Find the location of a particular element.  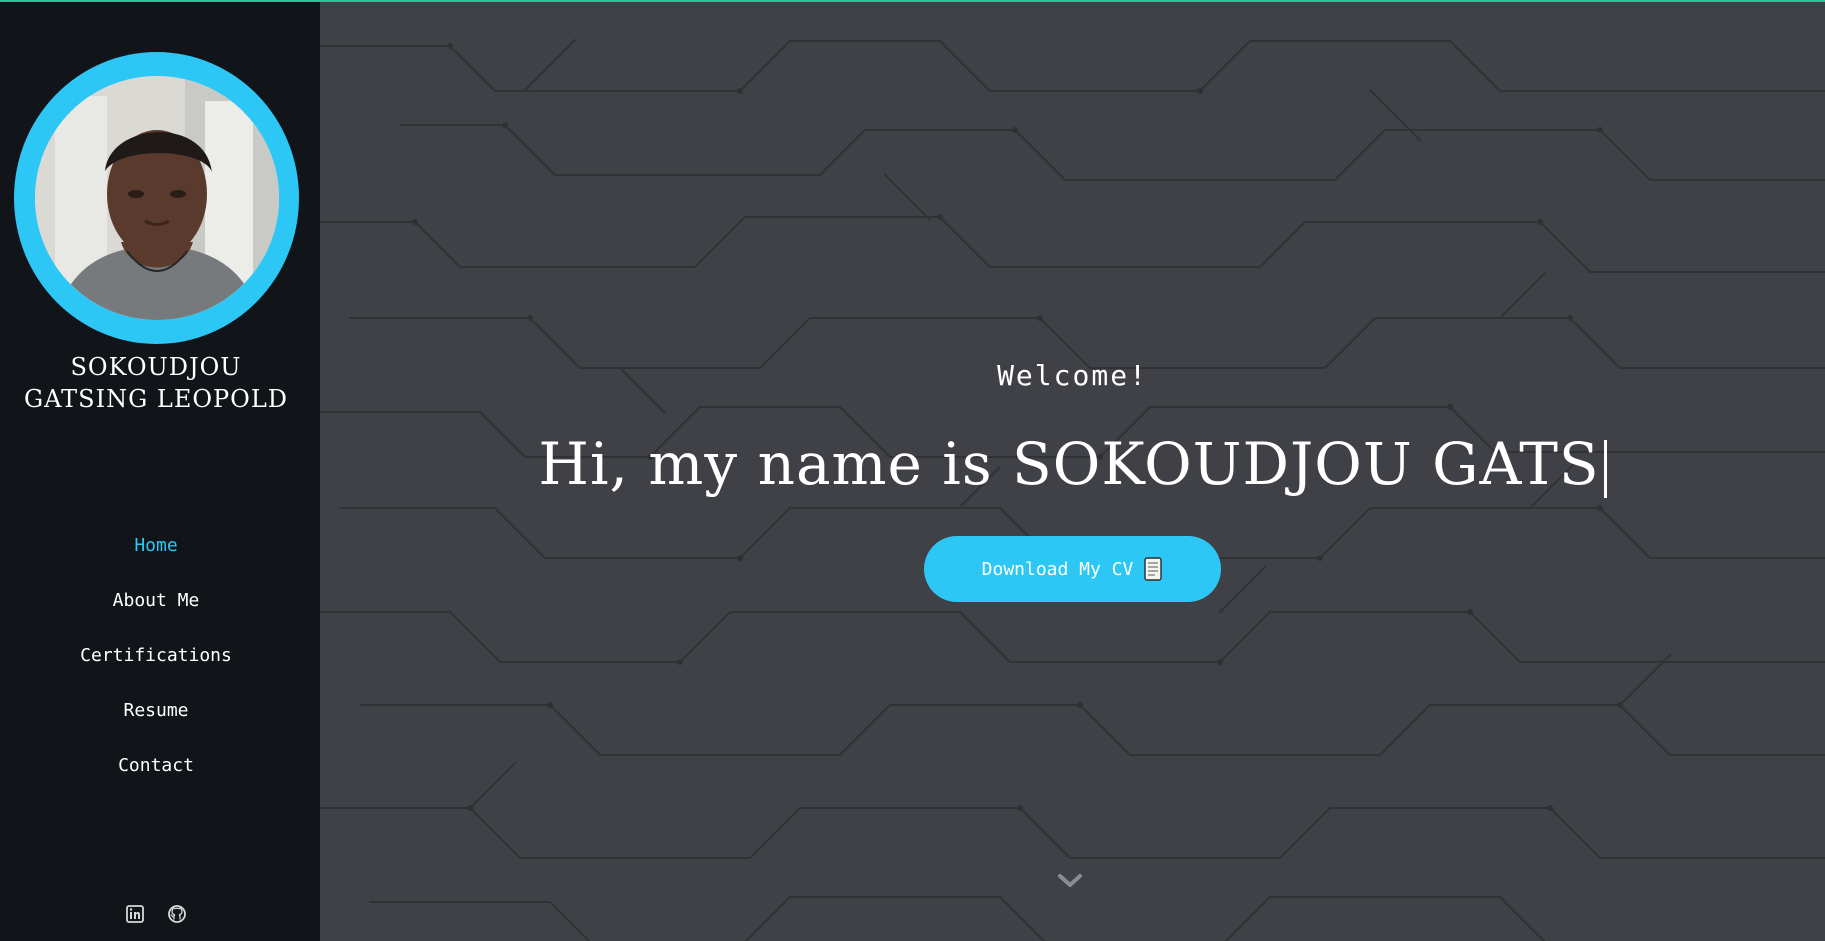

sidebar-item-home: Home is located at coordinates (156, 549).